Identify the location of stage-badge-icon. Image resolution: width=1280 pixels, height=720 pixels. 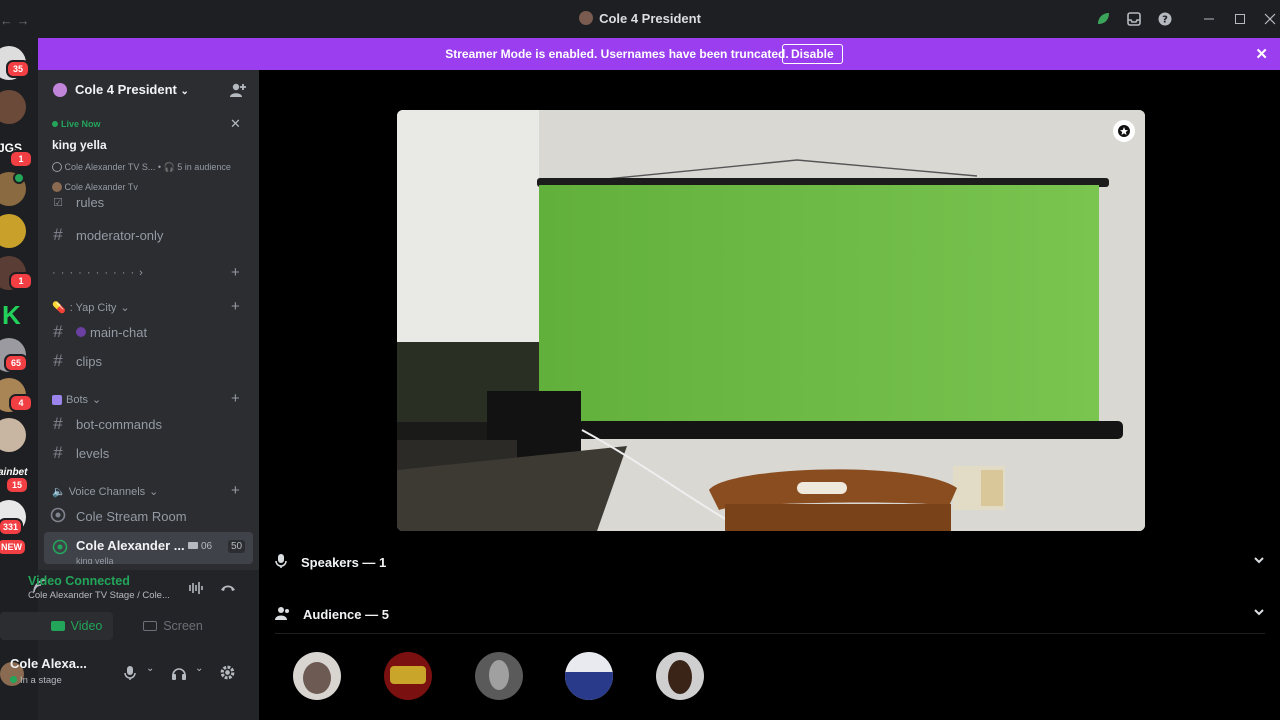
(1124, 131).